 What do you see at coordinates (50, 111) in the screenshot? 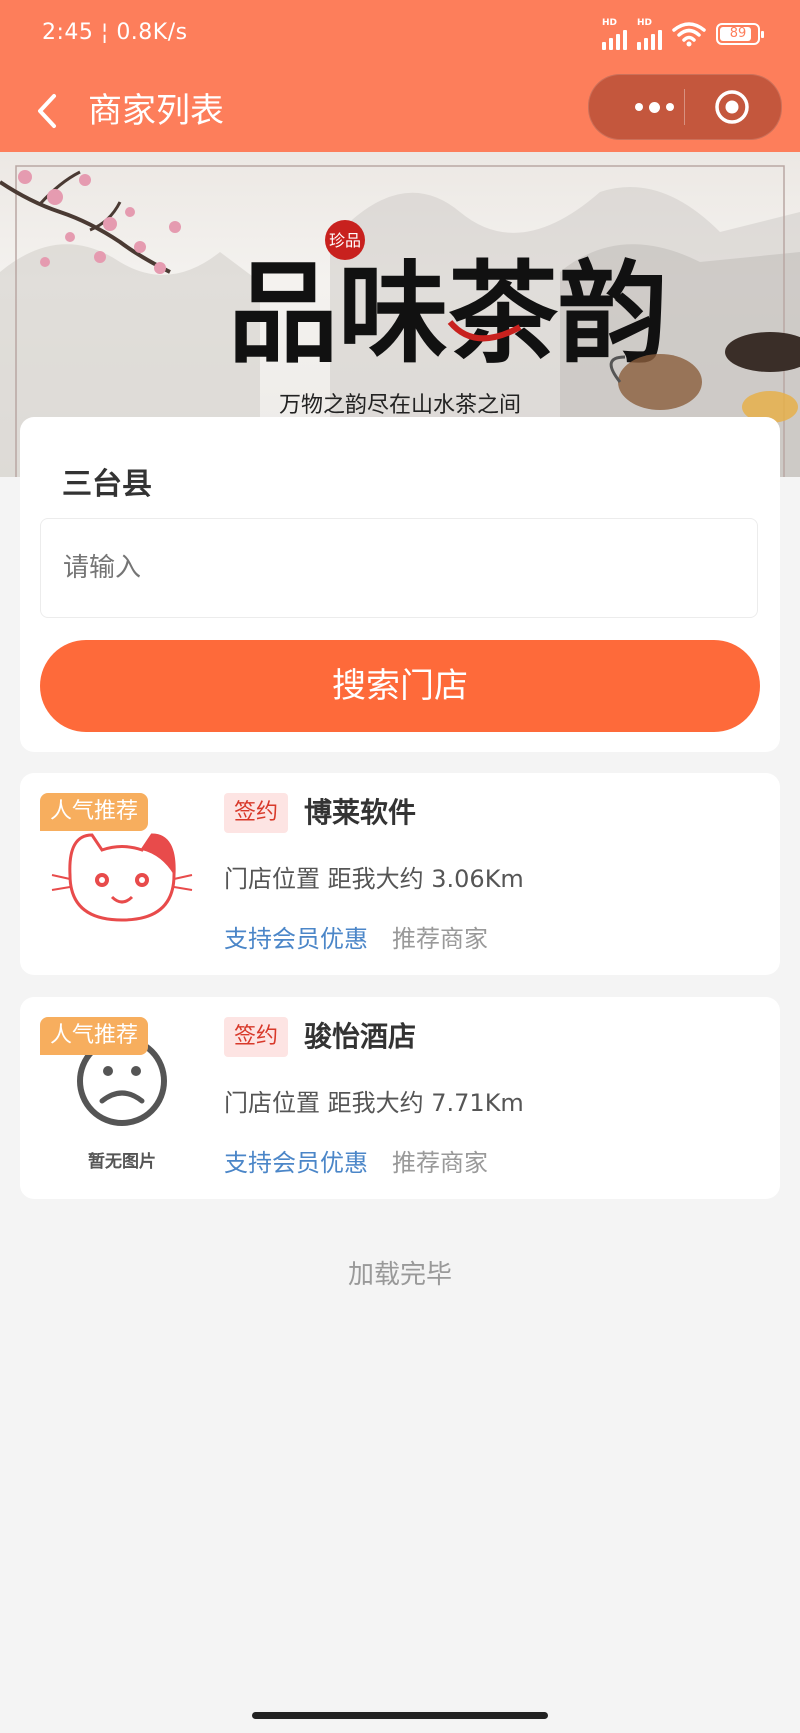
I see `back-arrow-icon` at bounding box center [50, 111].